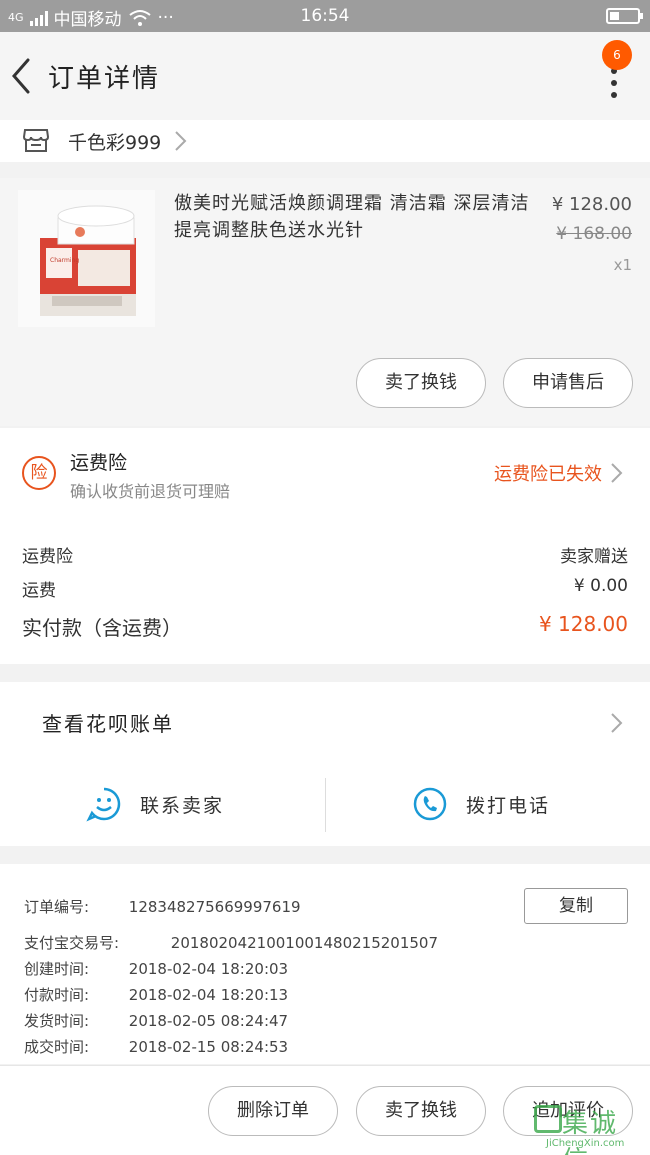  What do you see at coordinates (325, 76) in the screenshot?
I see `nav-bar: 订单详情 6` at bounding box center [325, 76].